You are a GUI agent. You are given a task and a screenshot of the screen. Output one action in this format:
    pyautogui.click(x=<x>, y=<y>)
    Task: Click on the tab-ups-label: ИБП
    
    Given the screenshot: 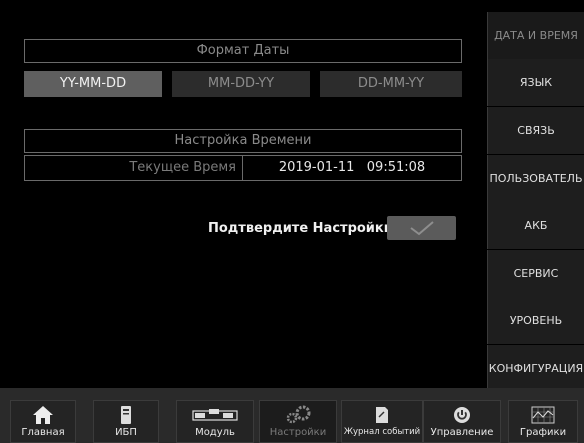 What is the action you would take?
    pyautogui.click(x=126, y=432)
    